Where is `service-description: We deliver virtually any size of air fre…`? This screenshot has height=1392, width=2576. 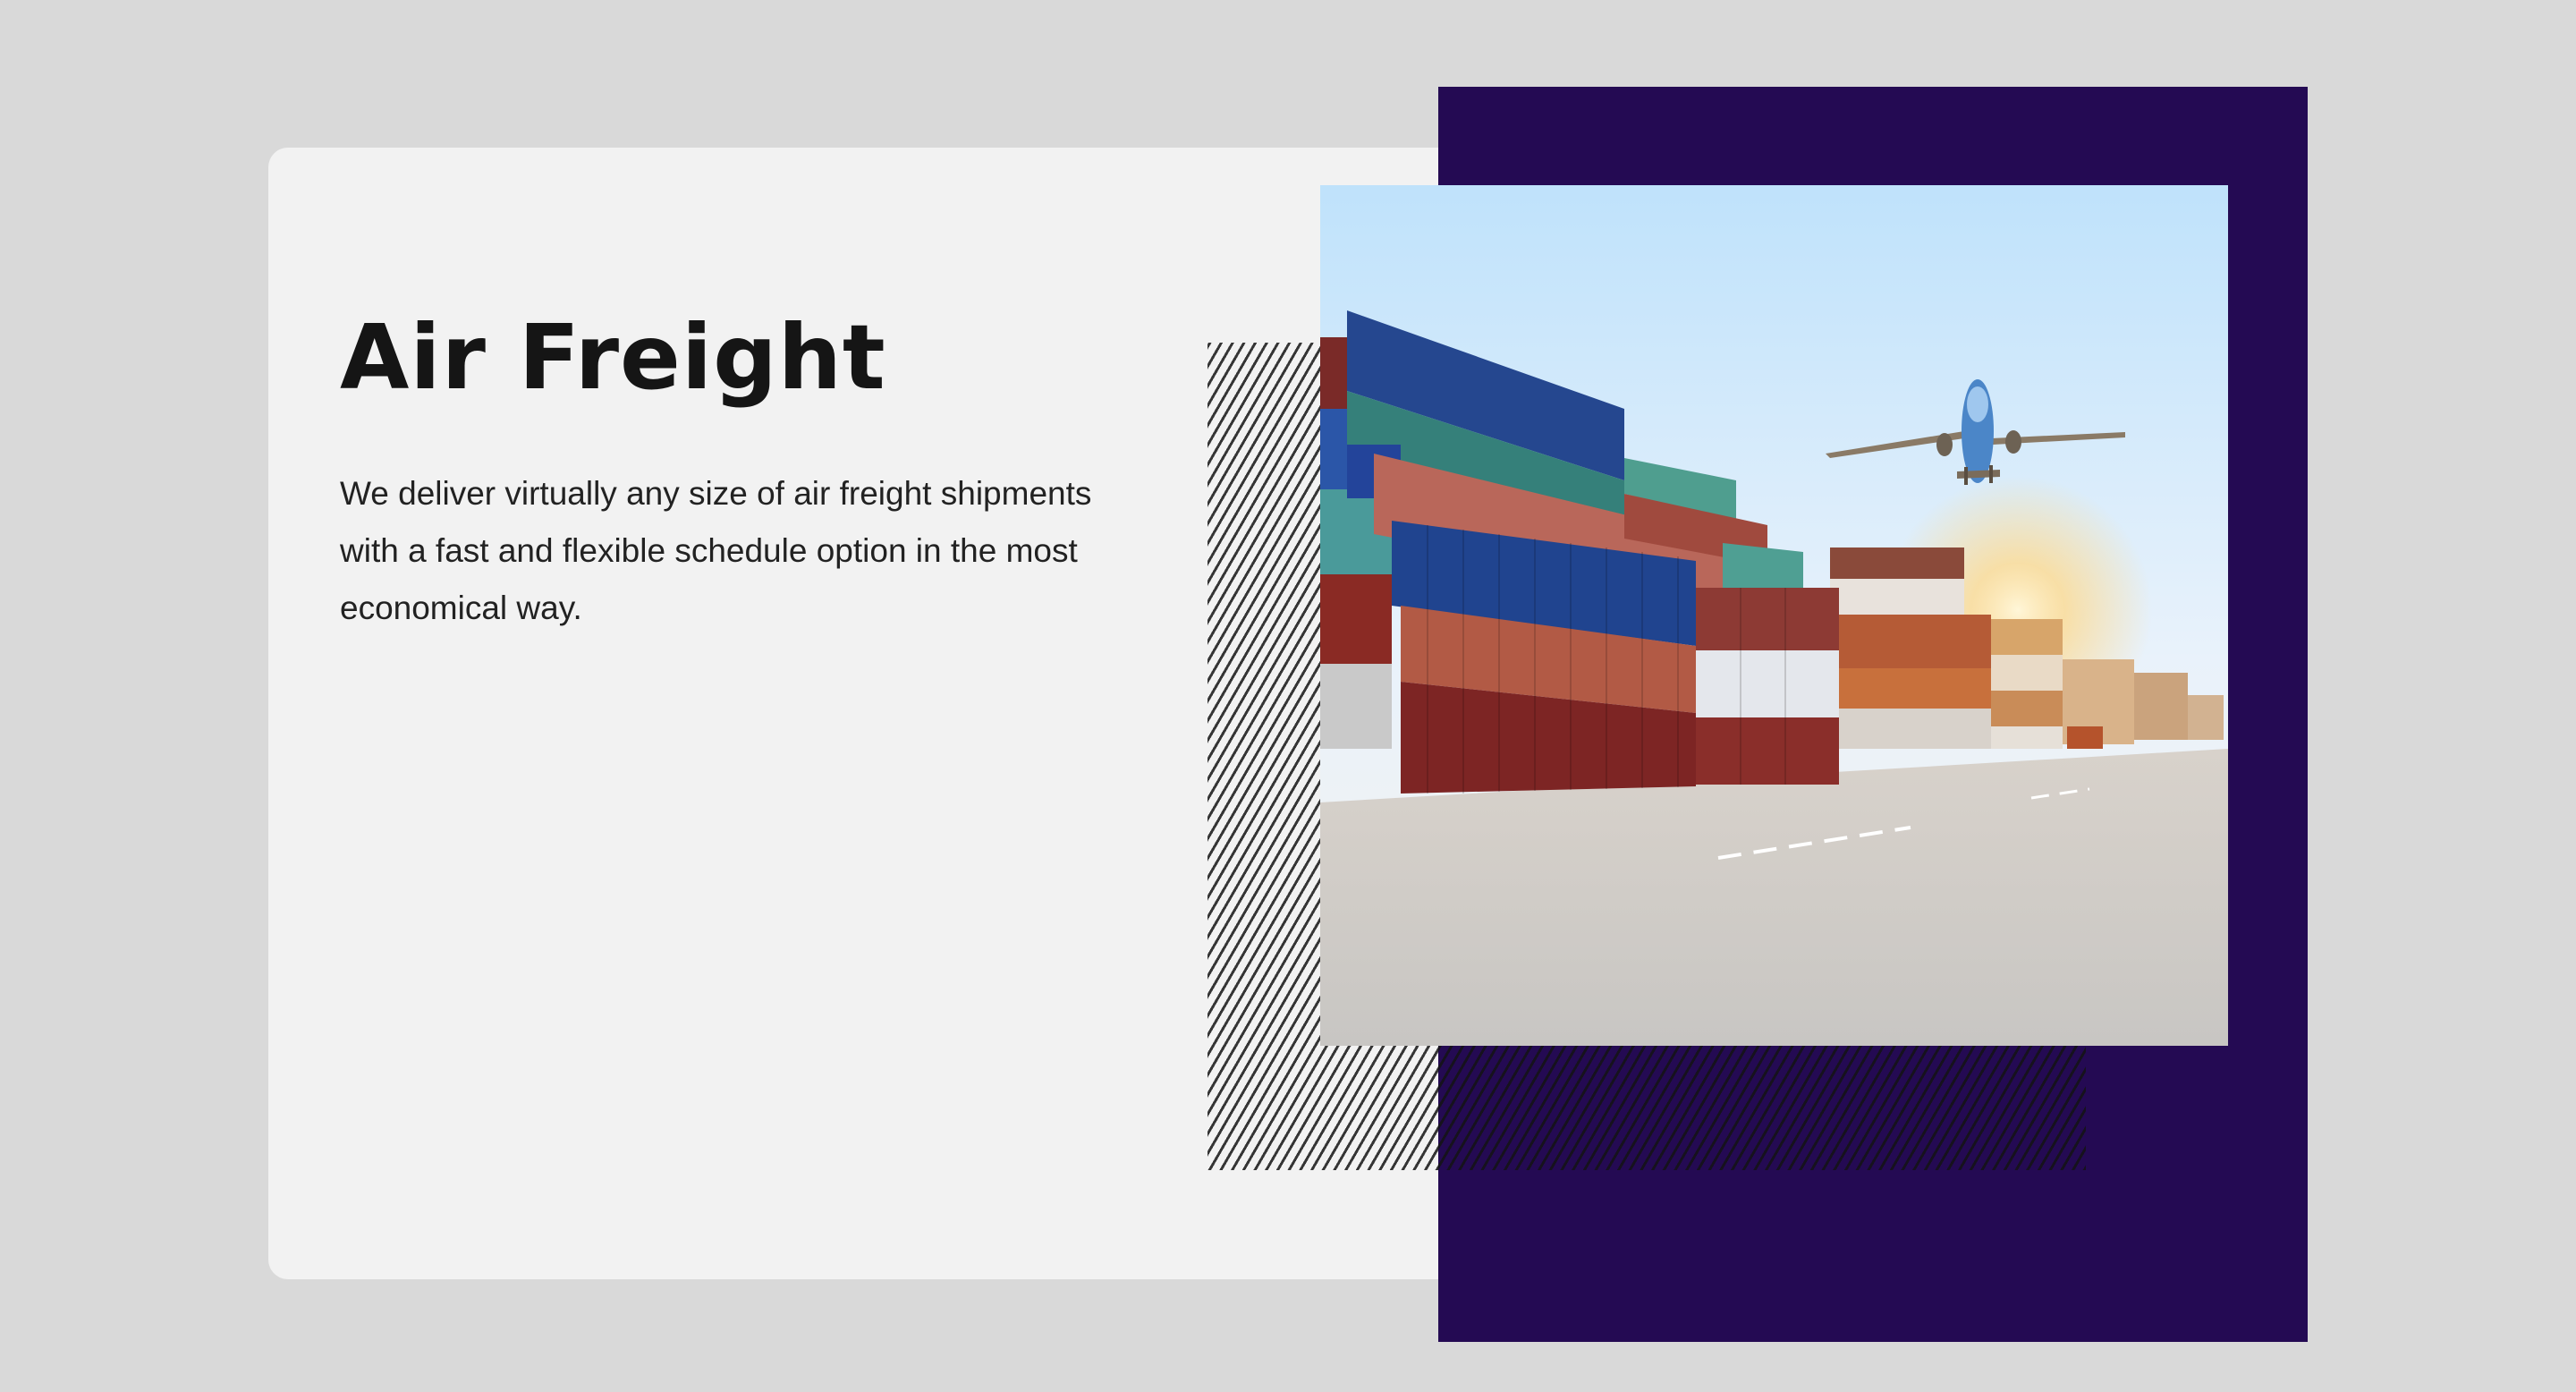
service-description: We deliver virtually any size of air fre… is located at coordinates (716, 550).